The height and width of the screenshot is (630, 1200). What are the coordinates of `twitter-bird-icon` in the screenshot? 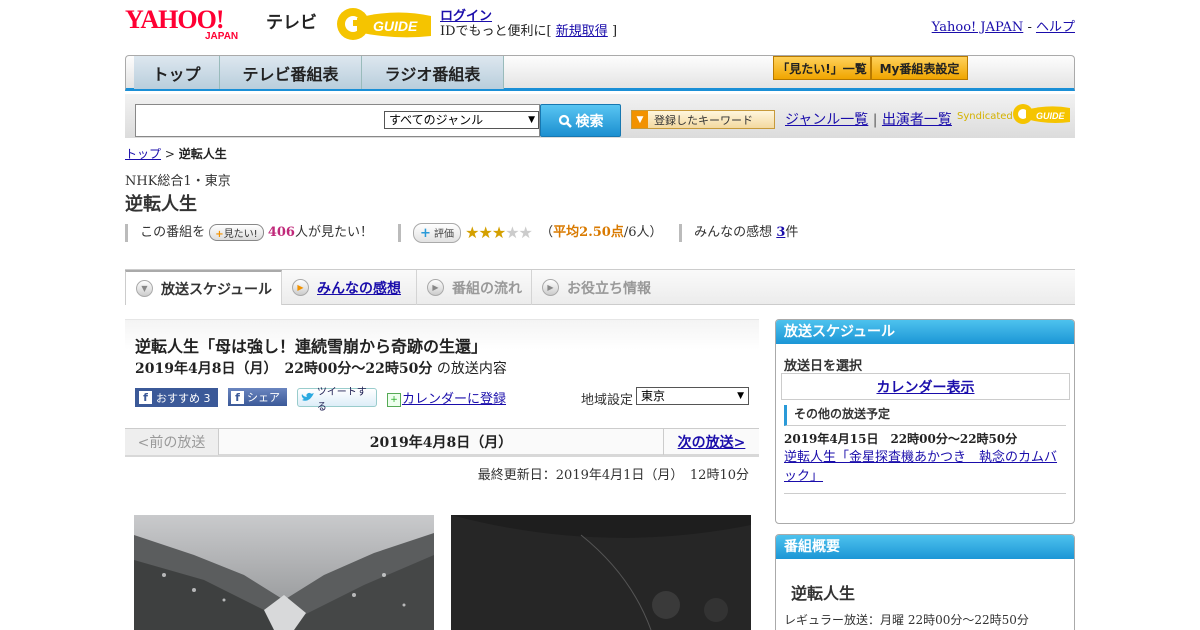 It's located at (307, 396).